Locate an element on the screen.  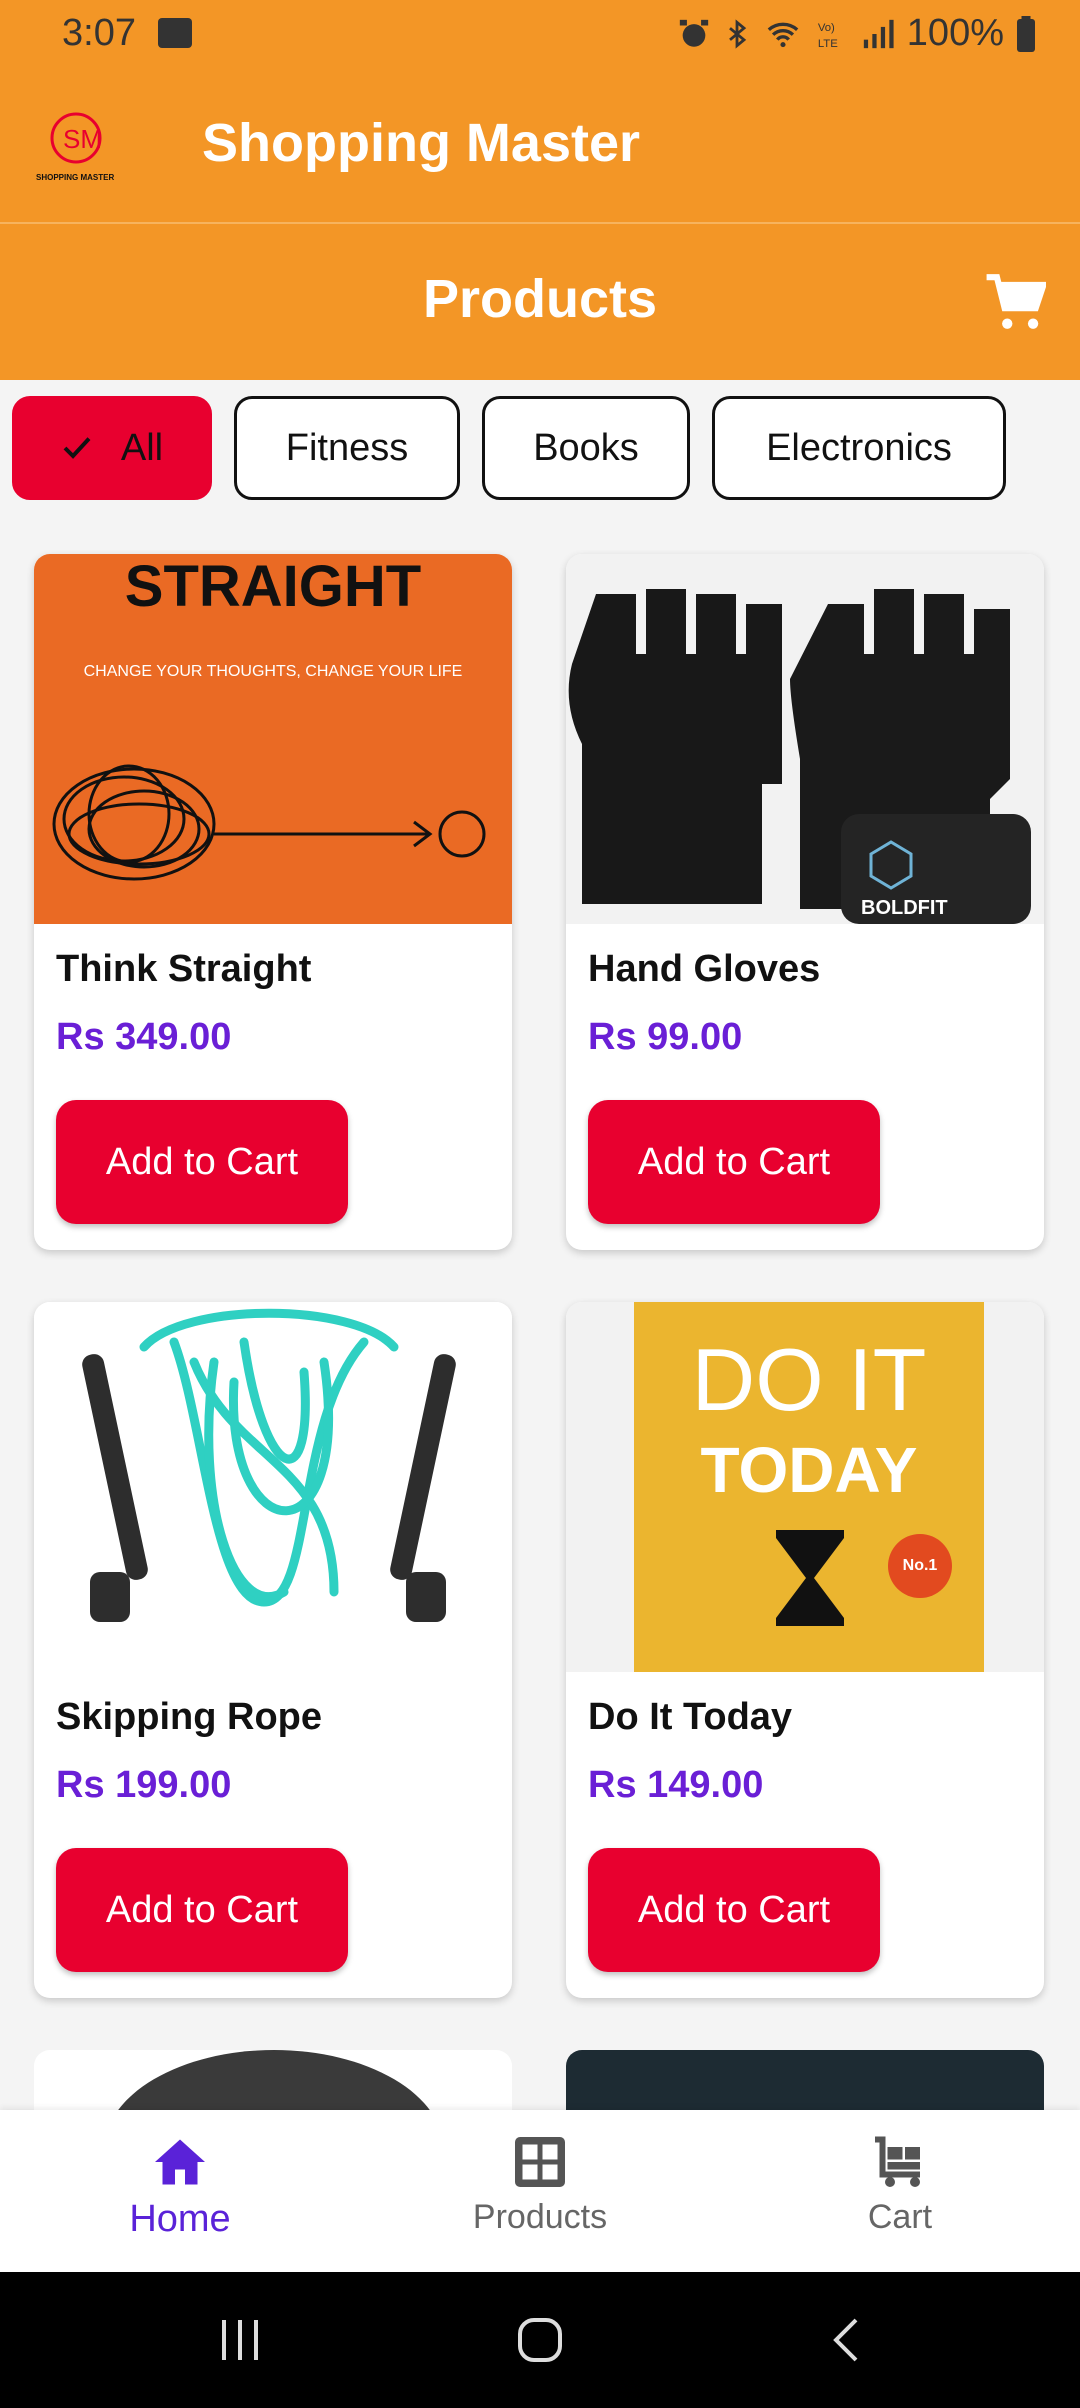
svg-text: LTE is located at coordinates (828, 43).